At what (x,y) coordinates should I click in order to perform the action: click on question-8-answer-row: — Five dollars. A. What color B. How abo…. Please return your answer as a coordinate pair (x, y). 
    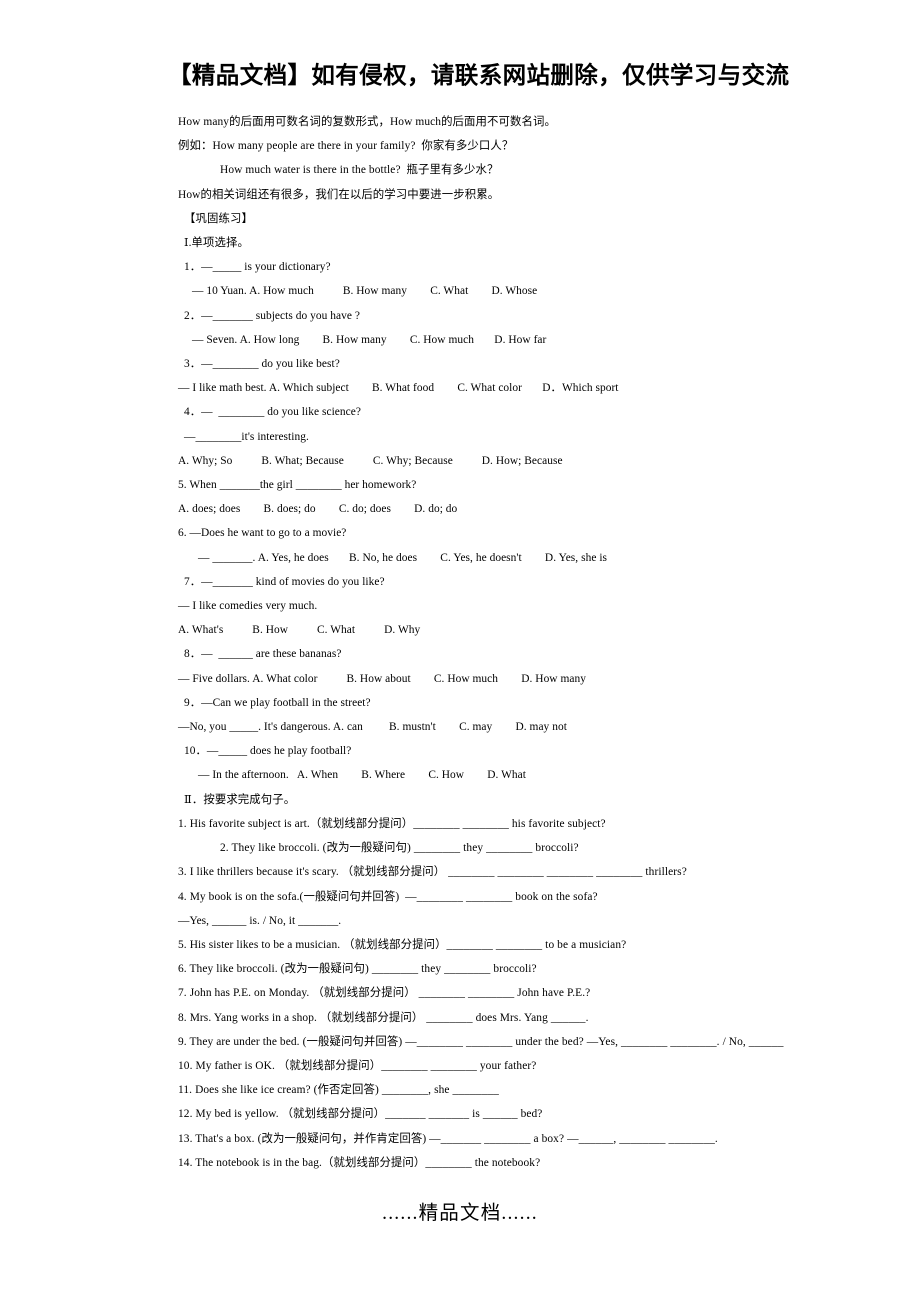
    Looking at the image, I should click on (528, 679).